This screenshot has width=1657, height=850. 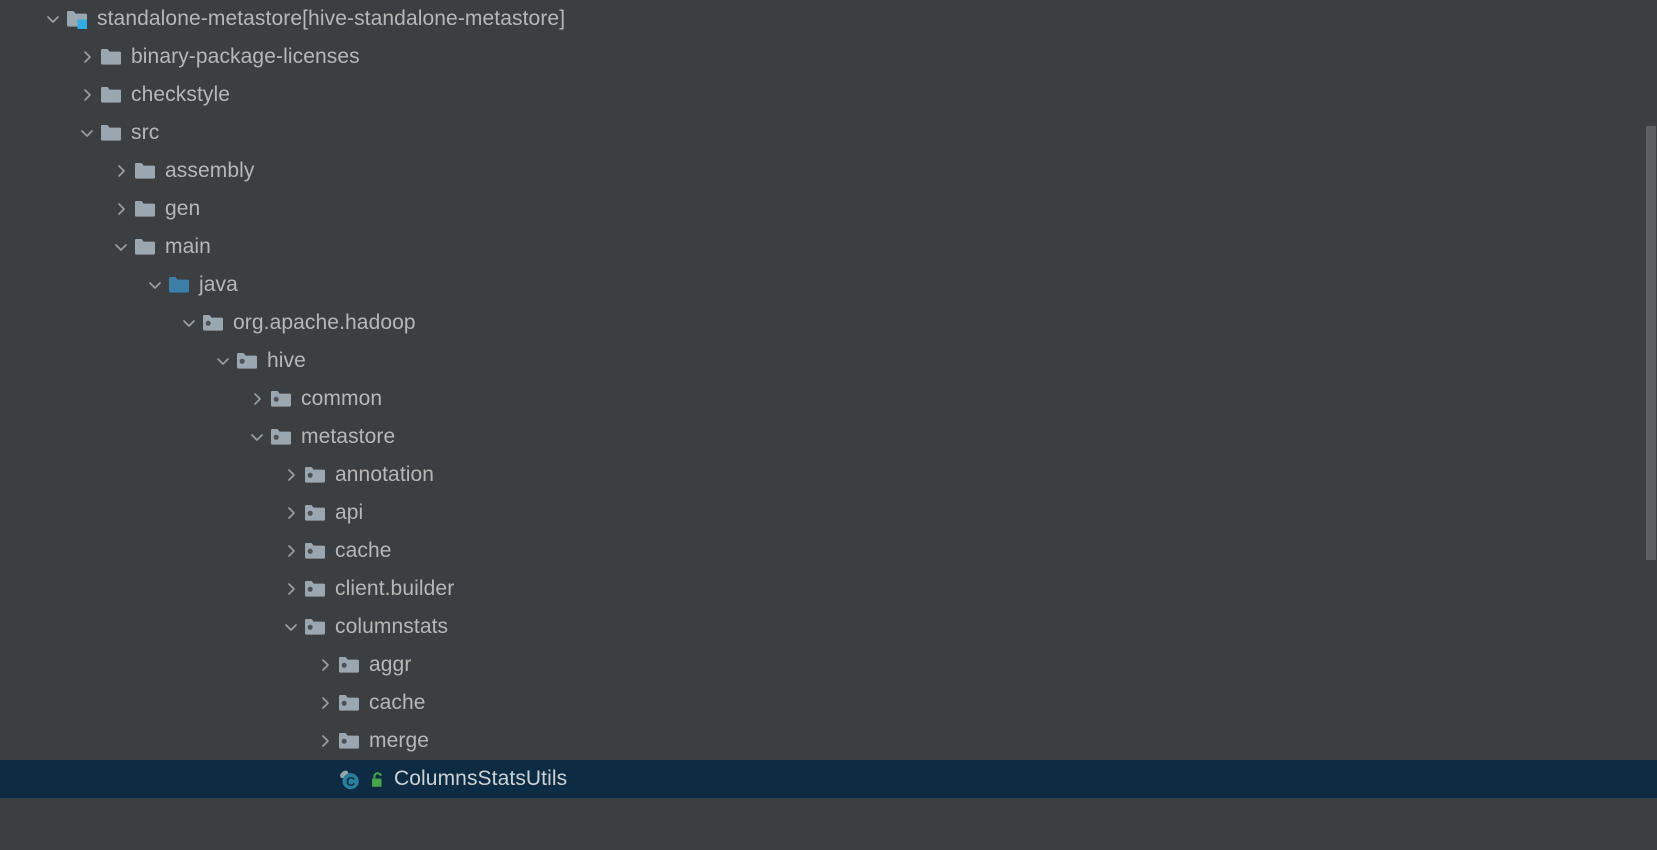 I want to click on tree-node-label: assembly, so click(x=210, y=170).